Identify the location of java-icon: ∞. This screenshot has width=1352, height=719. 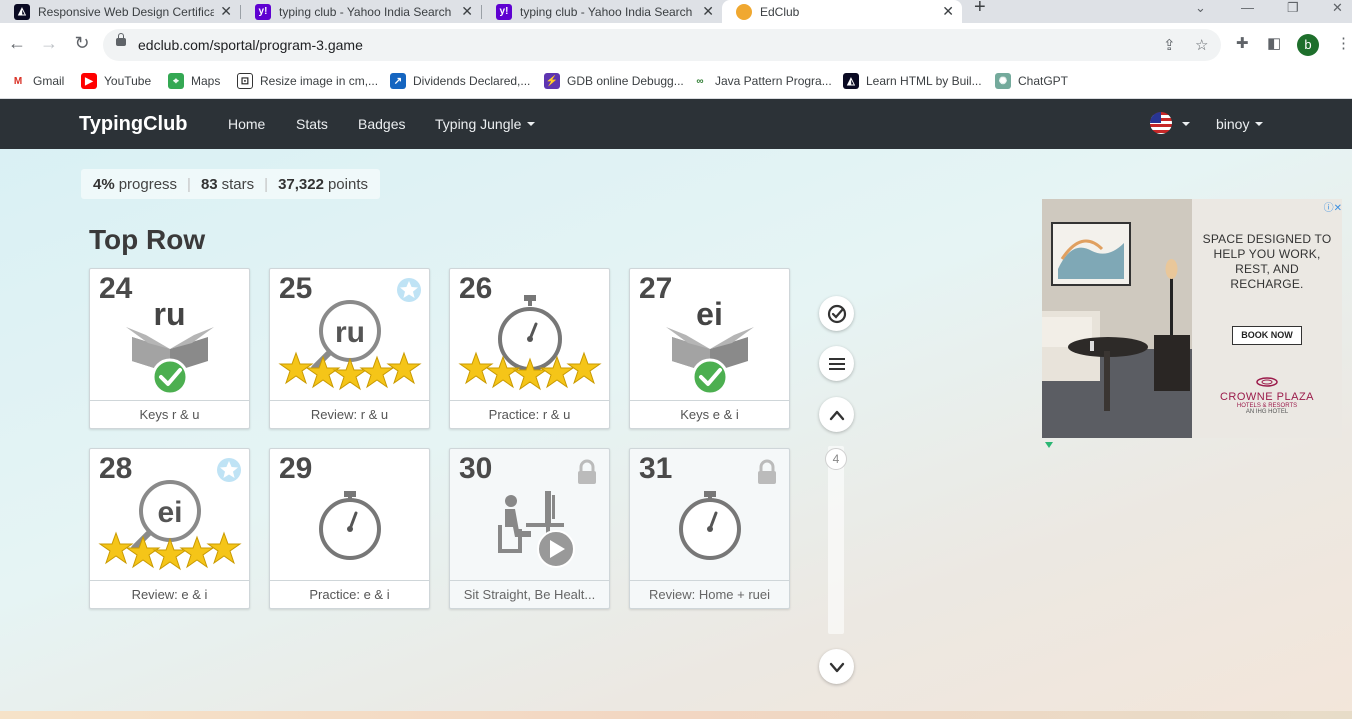
(700, 81).